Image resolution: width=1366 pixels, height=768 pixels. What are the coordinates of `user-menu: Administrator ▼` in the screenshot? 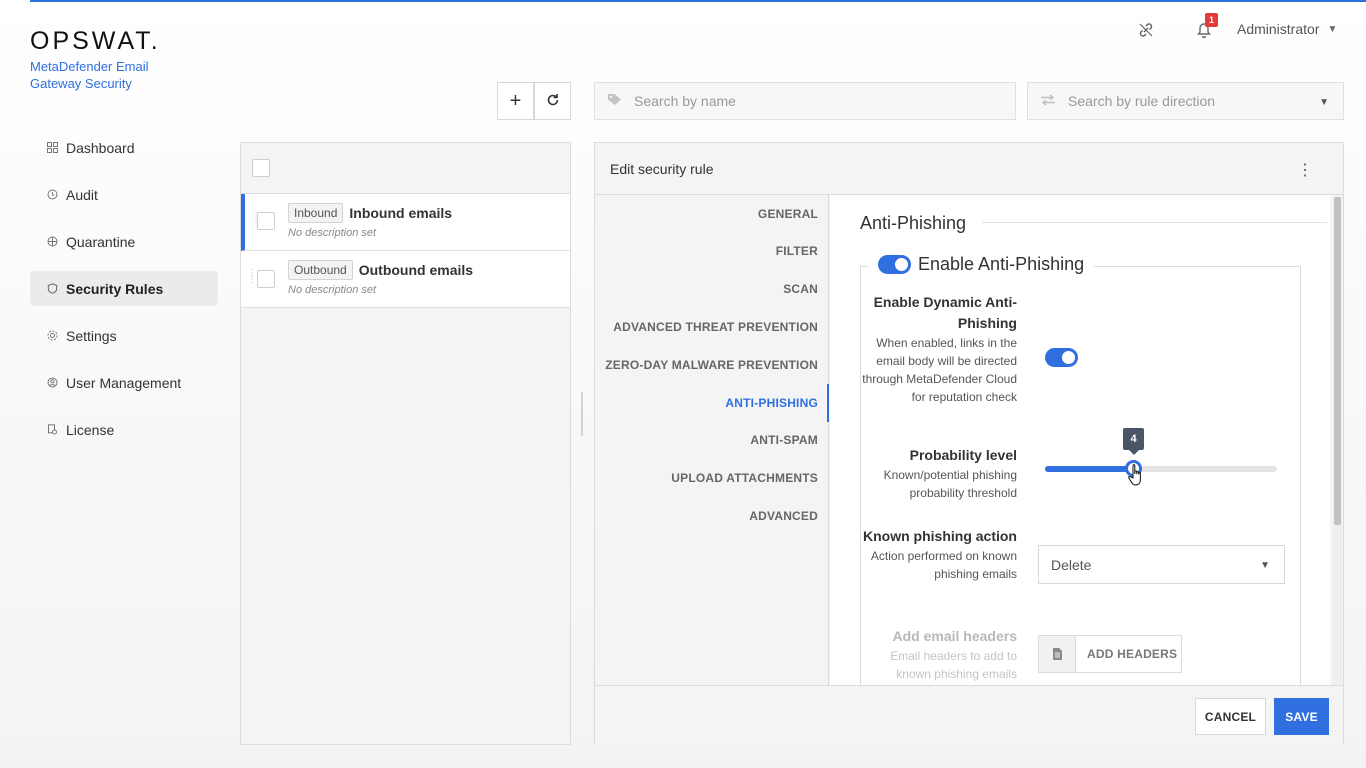 It's located at (1287, 29).